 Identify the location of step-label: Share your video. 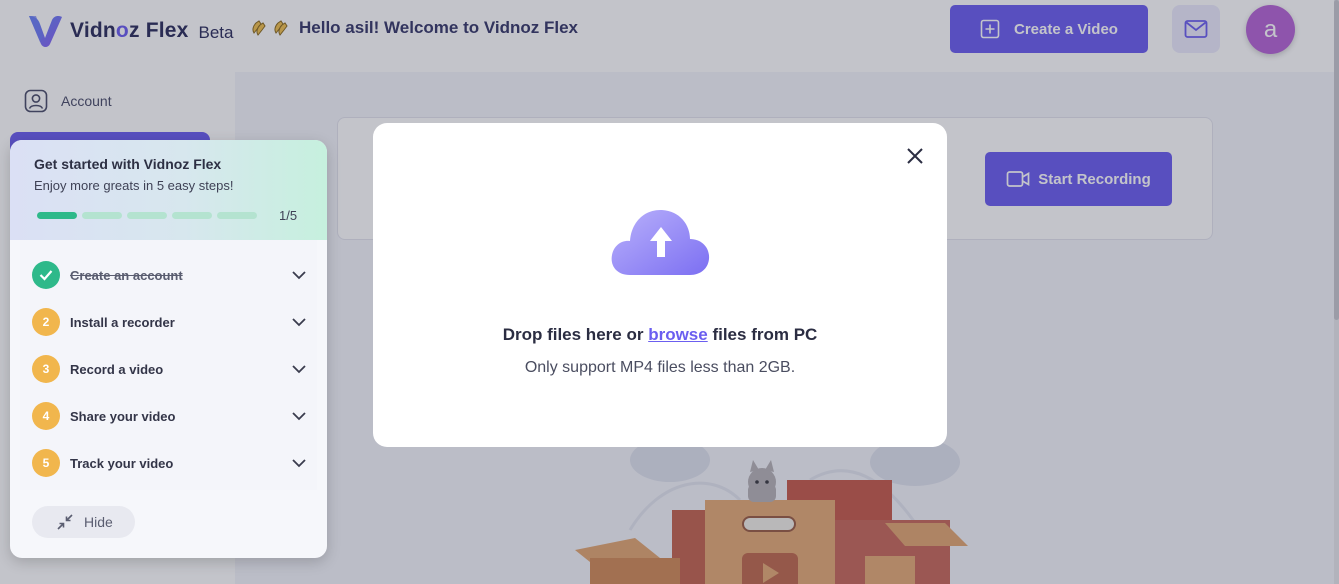
(123, 416).